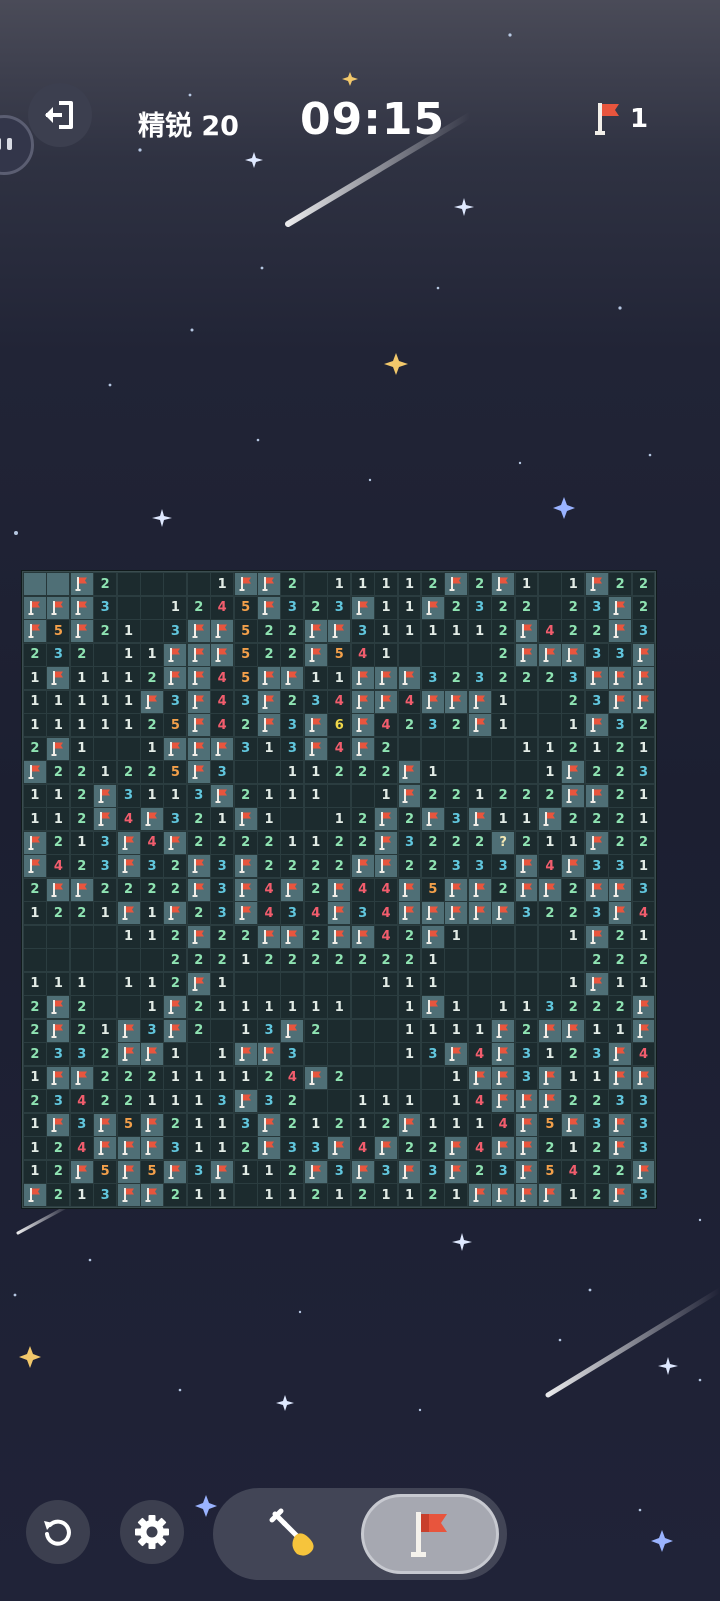 The height and width of the screenshot is (1601, 720). Describe the element at coordinates (360, 1534) in the screenshot. I see `mode-toggle` at that location.